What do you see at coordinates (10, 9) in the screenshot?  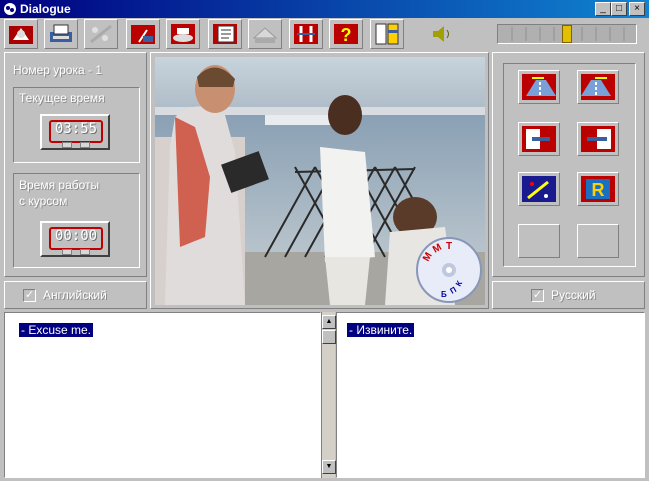 I see `app-icon` at bounding box center [10, 9].